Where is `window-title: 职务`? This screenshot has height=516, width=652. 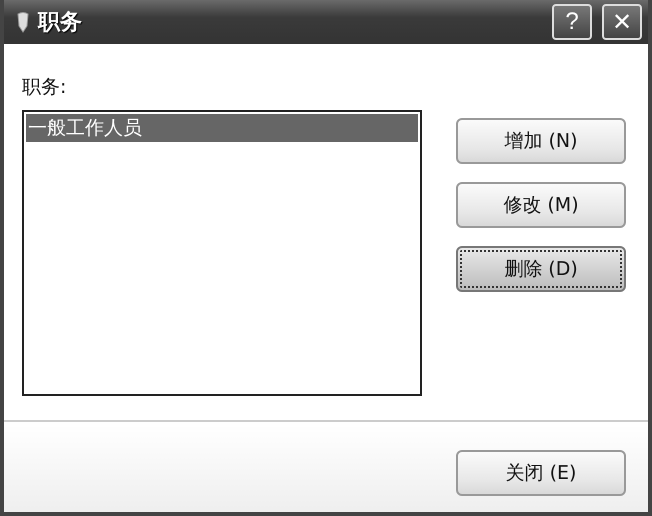 window-title: 职务 is located at coordinates (60, 23).